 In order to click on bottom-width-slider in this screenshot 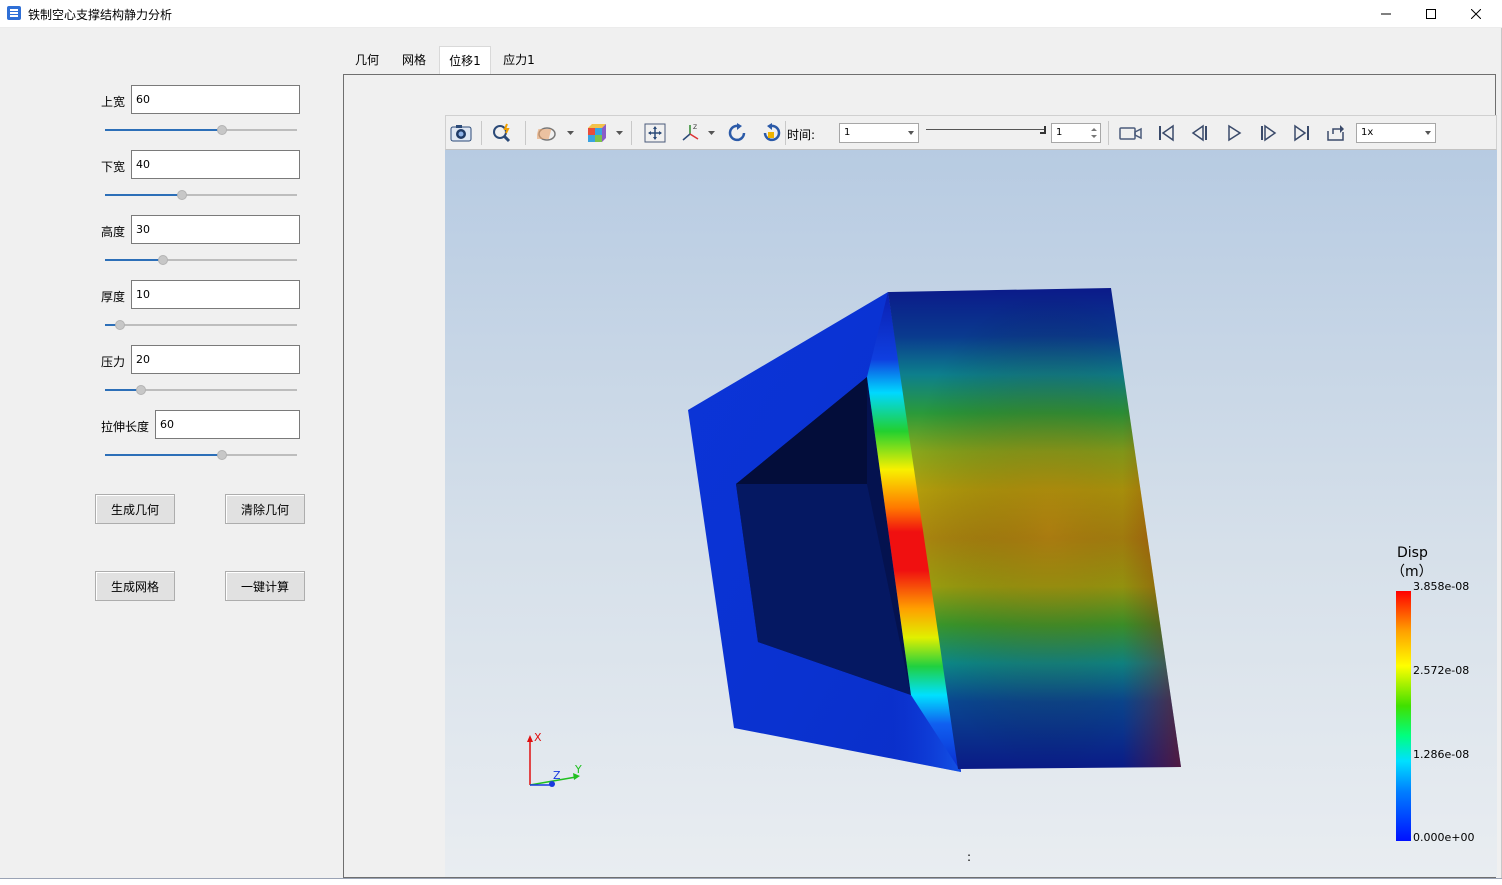, I will do `click(201, 195)`.